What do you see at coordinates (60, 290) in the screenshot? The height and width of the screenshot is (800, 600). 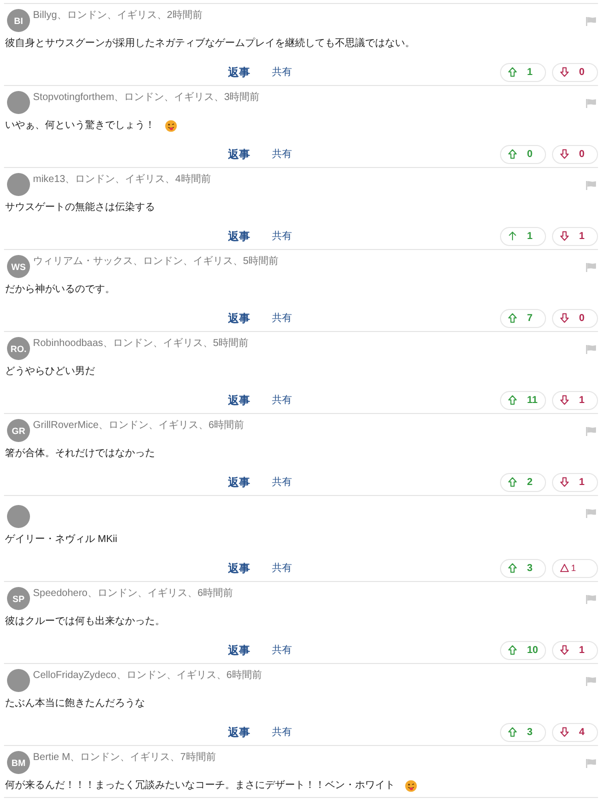 I see `comment-text: だから神がいるのです。` at bounding box center [60, 290].